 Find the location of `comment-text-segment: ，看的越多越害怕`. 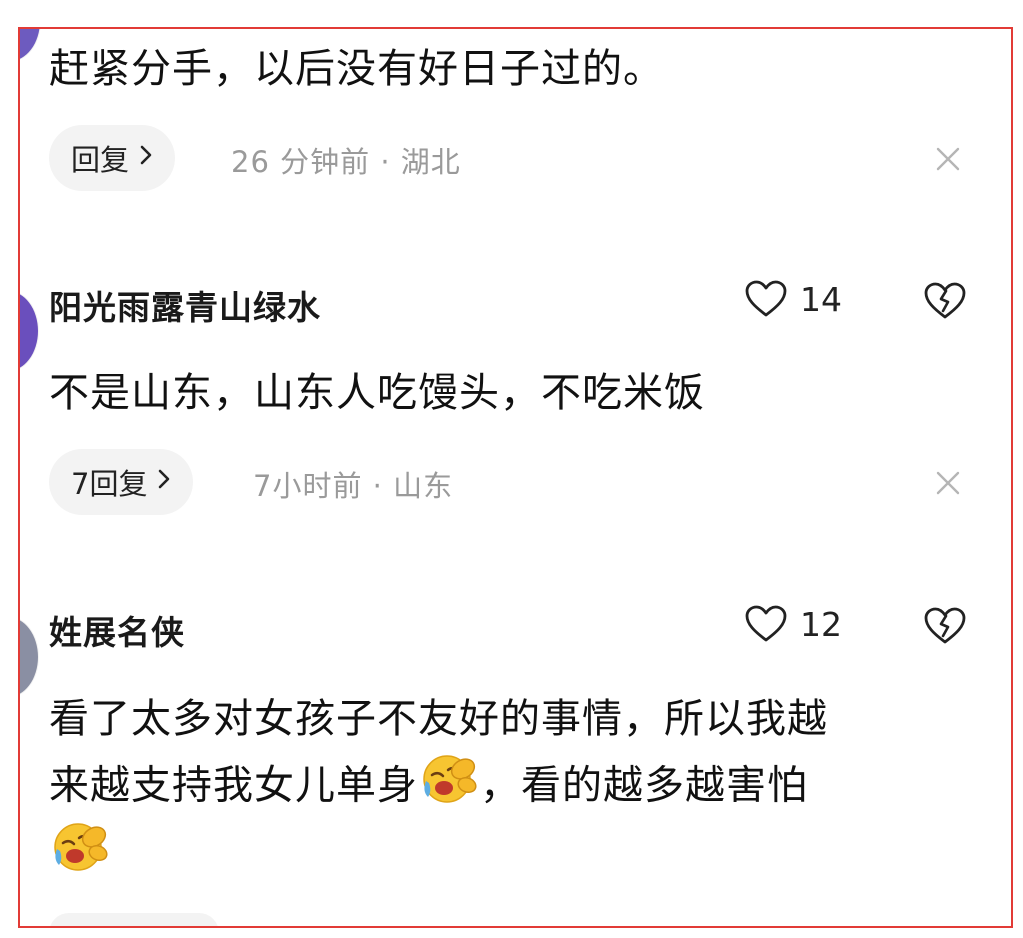

comment-text-segment: ，看的越多越害怕 is located at coordinates (644, 785).